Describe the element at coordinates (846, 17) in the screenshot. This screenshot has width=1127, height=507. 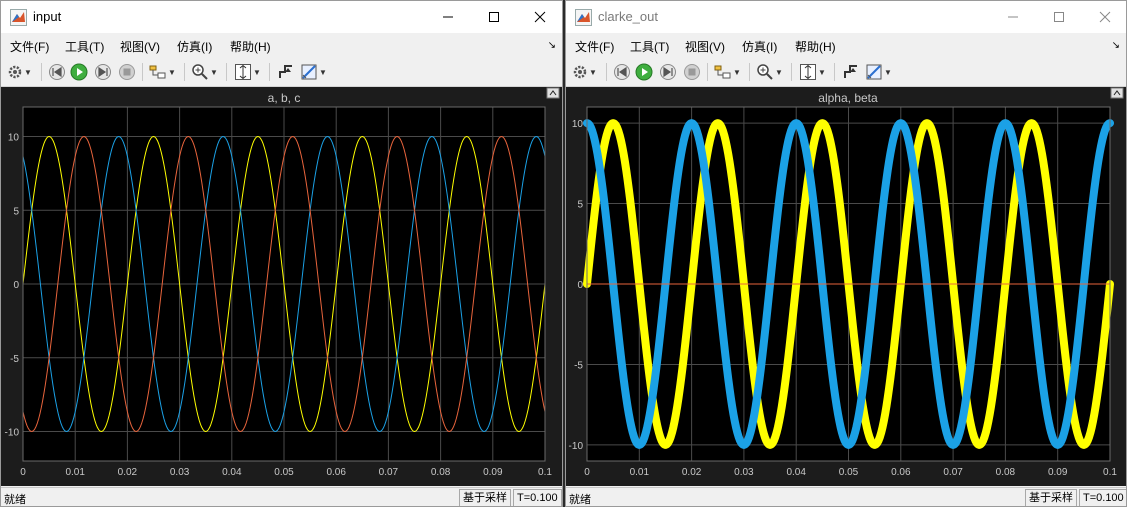
I see `title-bar: clarke_out` at that location.